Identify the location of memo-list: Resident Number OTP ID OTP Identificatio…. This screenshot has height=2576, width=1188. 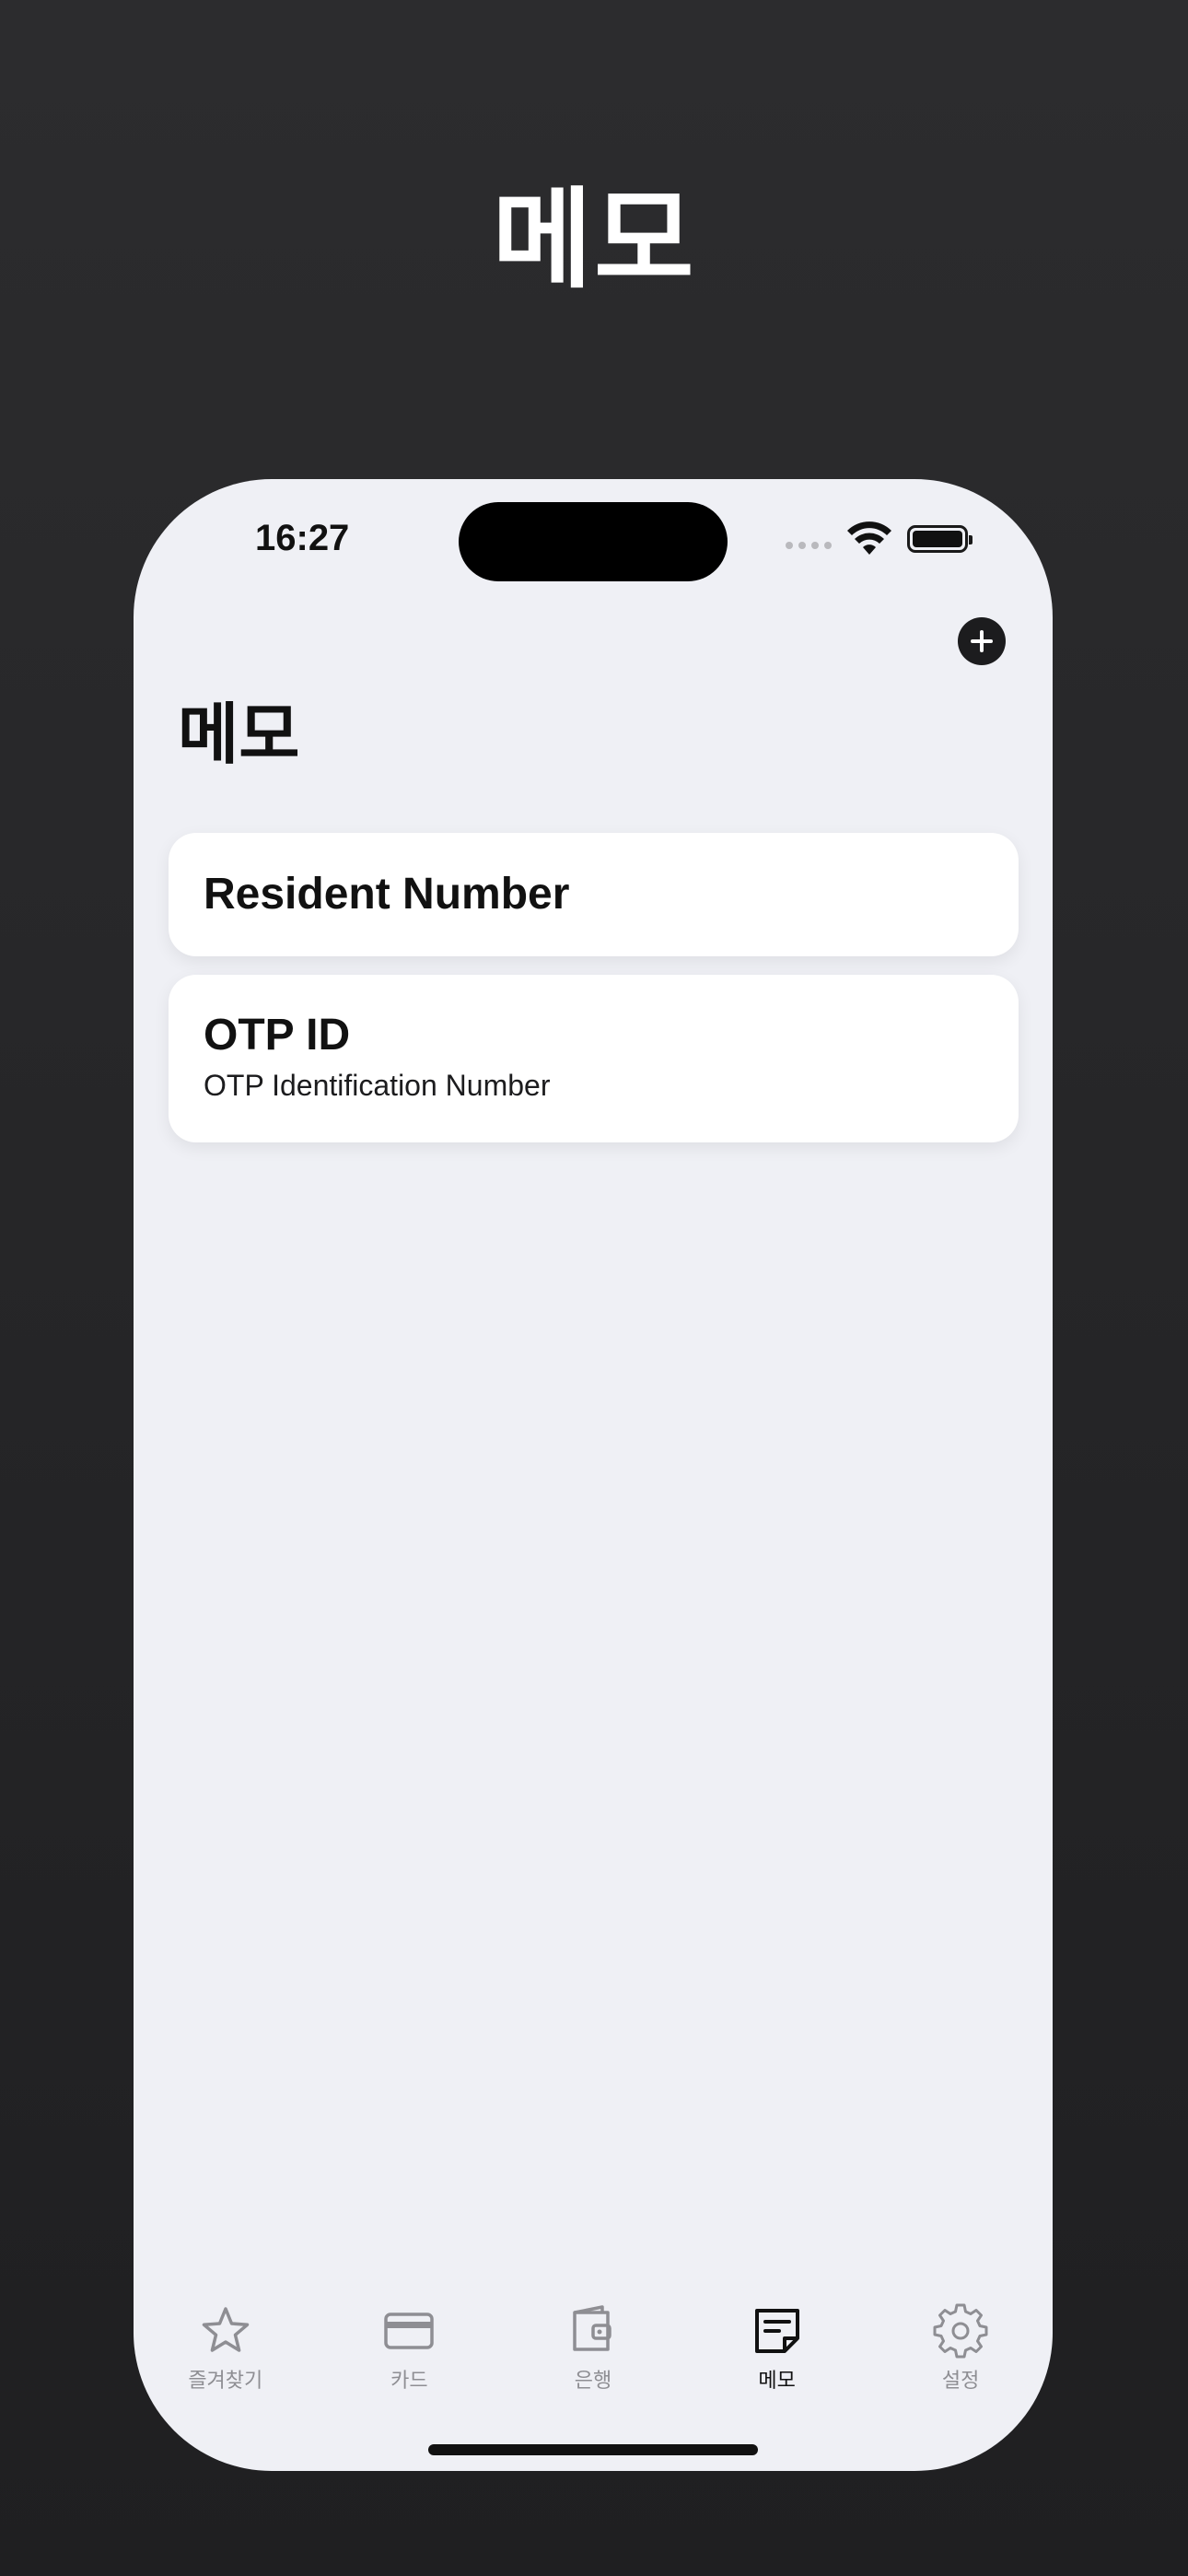
(594, 997).